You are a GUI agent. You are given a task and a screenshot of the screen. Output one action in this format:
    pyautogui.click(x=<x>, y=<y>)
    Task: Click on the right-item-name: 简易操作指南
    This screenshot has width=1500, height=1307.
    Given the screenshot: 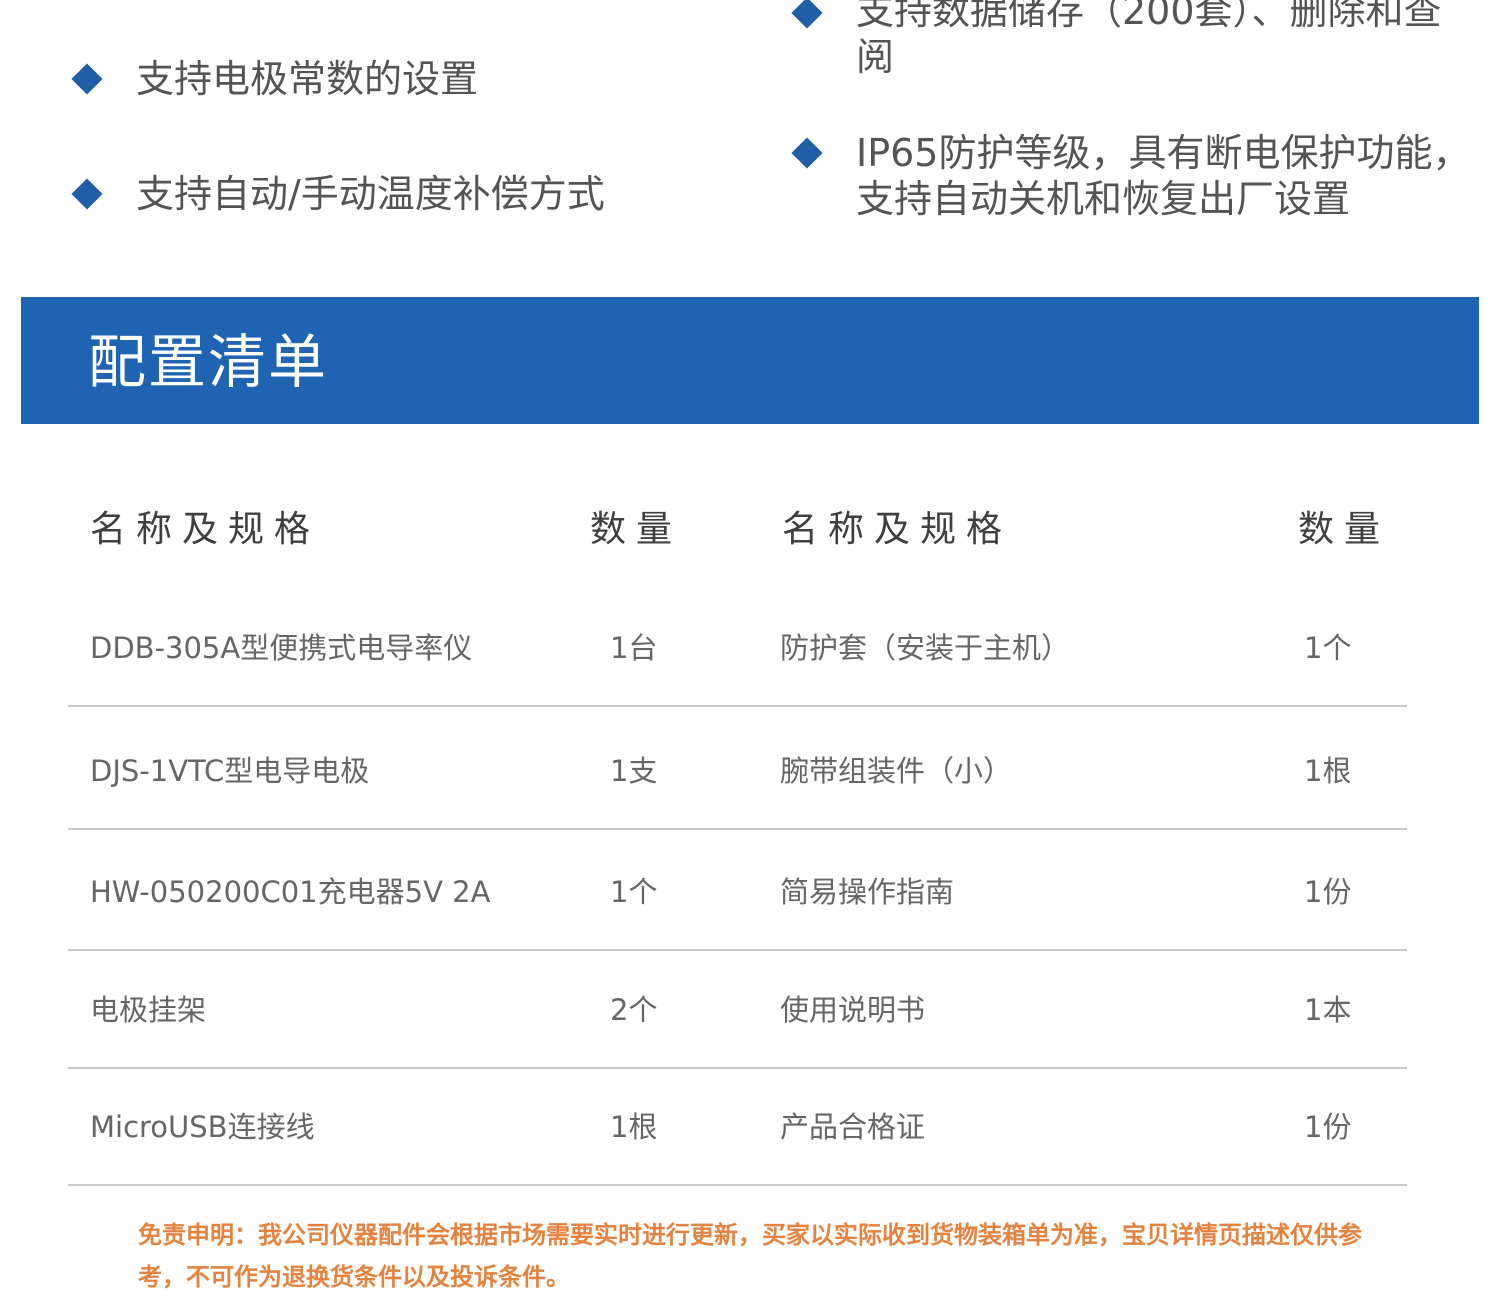 What is the action you would take?
    pyautogui.click(x=867, y=892)
    